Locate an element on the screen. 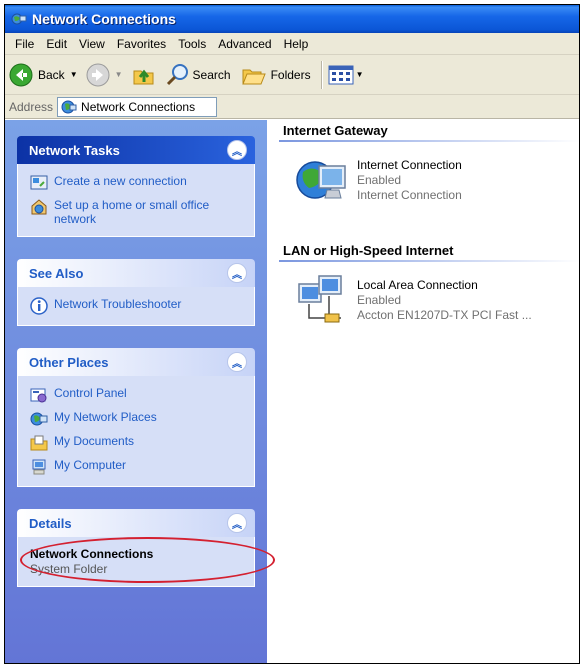 Image resolution: width=584 pixels, height=668 pixels. home-network-link: Set up a home or small office network is located at coordinates (137, 212).